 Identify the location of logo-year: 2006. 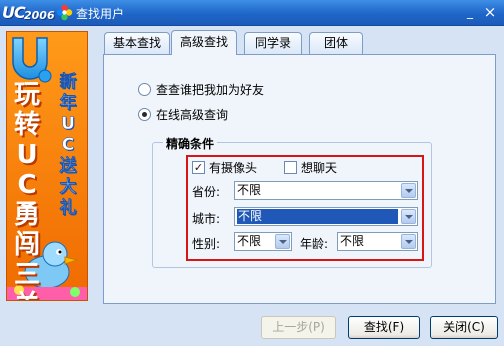
(39, 15).